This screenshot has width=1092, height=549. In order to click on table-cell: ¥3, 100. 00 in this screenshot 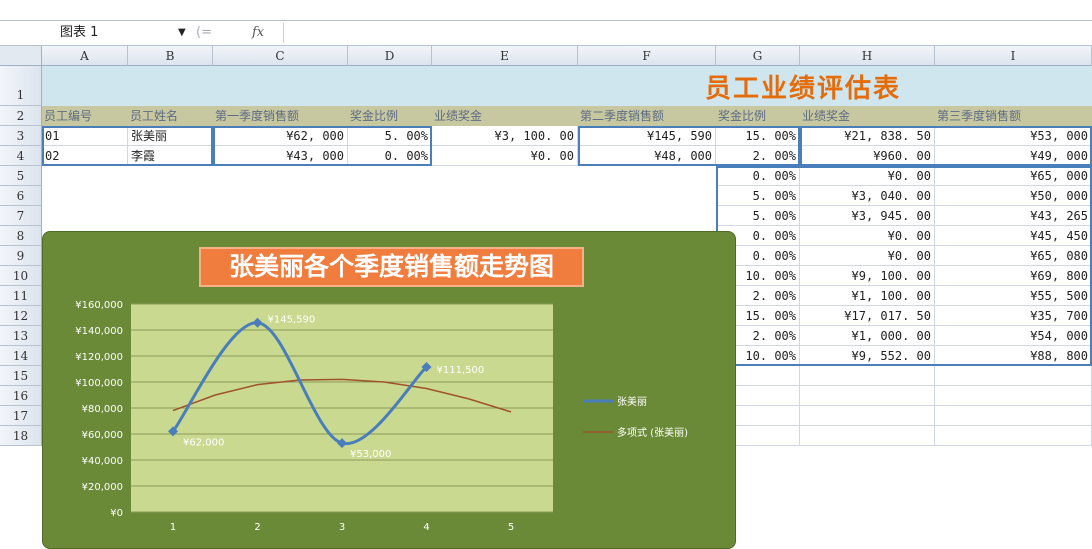, I will do `click(505, 136)`.